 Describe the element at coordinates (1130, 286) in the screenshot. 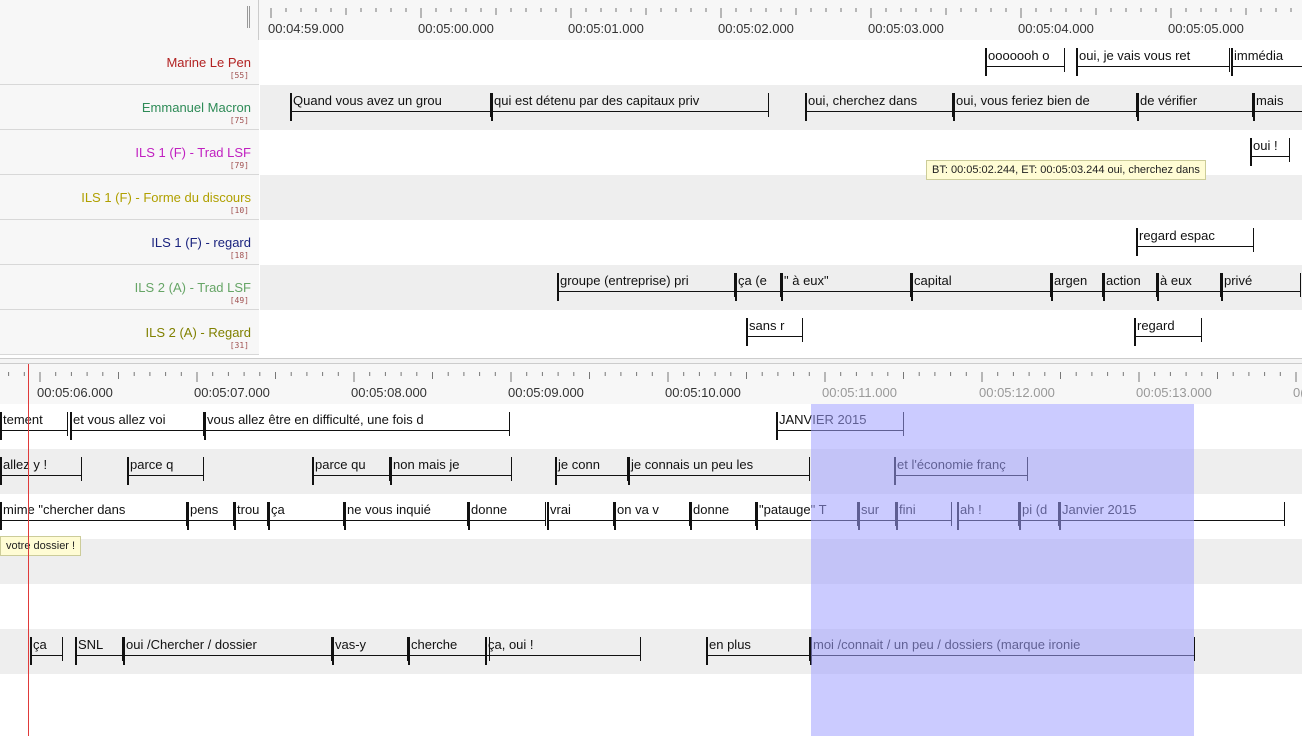

I see `annotation: action` at that location.